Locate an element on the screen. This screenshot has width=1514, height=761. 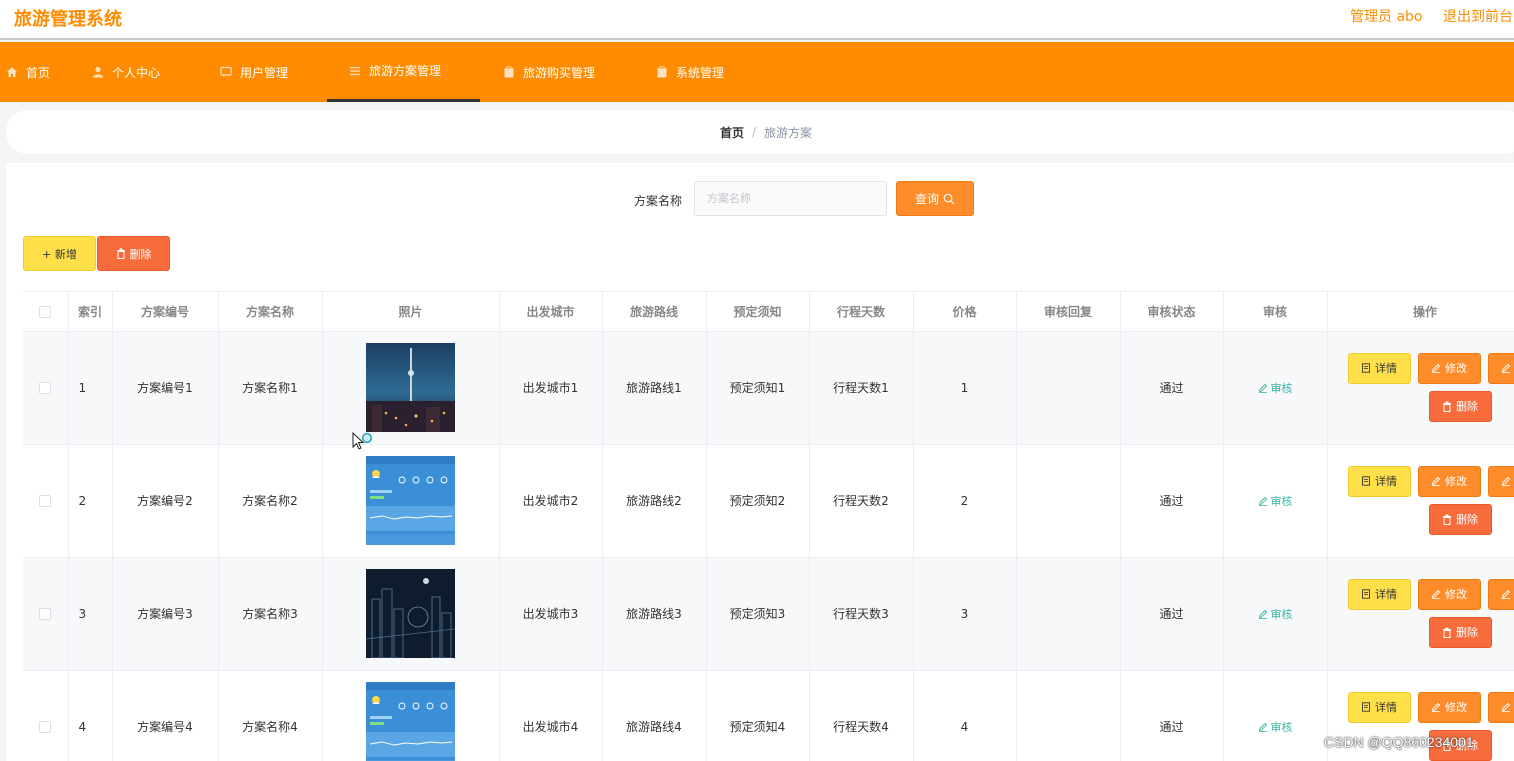
watermark: CSDN @QQ860234001 is located at coordinates (1399, 742).